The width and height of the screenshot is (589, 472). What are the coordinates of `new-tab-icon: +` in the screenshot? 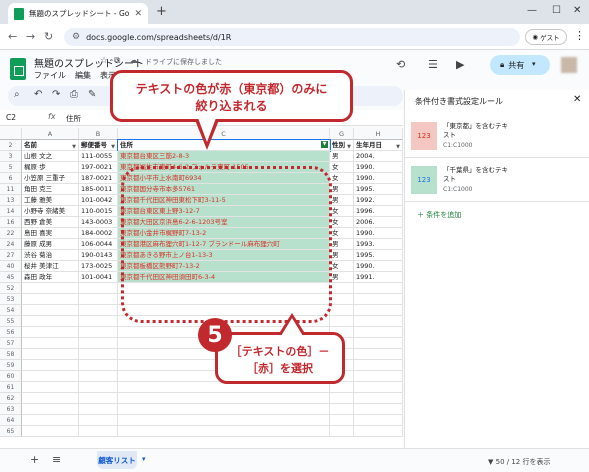 It's located at (161, 11).